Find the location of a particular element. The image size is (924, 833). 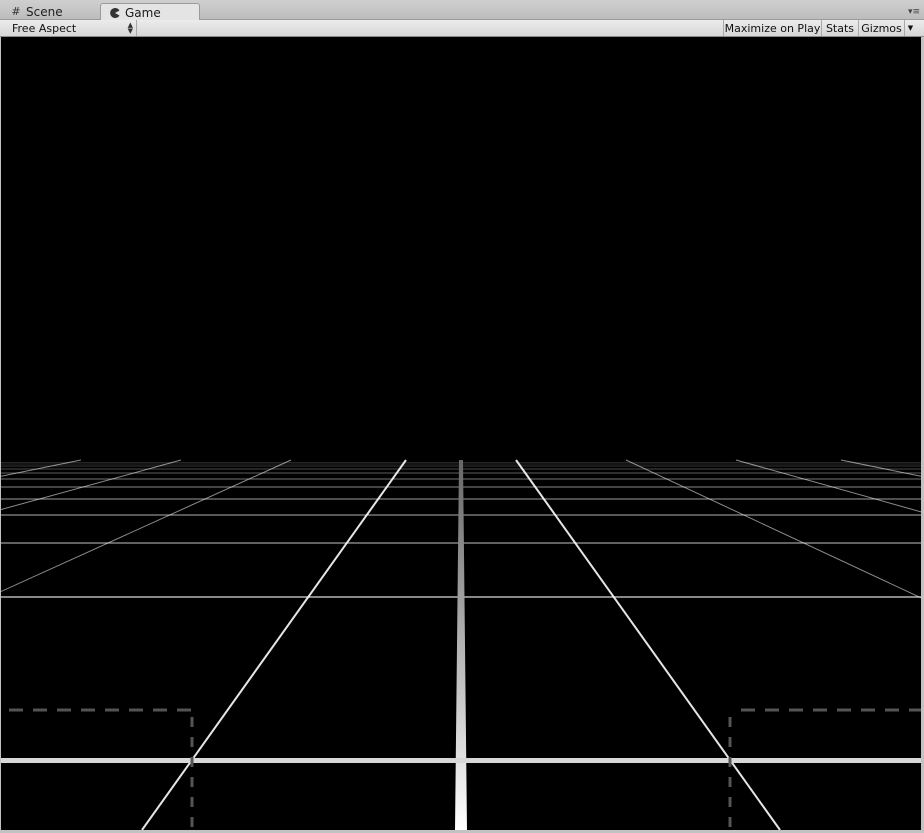

dropdown-arrows-icon: ▲ ▼ is located at coordinates (130, 28).